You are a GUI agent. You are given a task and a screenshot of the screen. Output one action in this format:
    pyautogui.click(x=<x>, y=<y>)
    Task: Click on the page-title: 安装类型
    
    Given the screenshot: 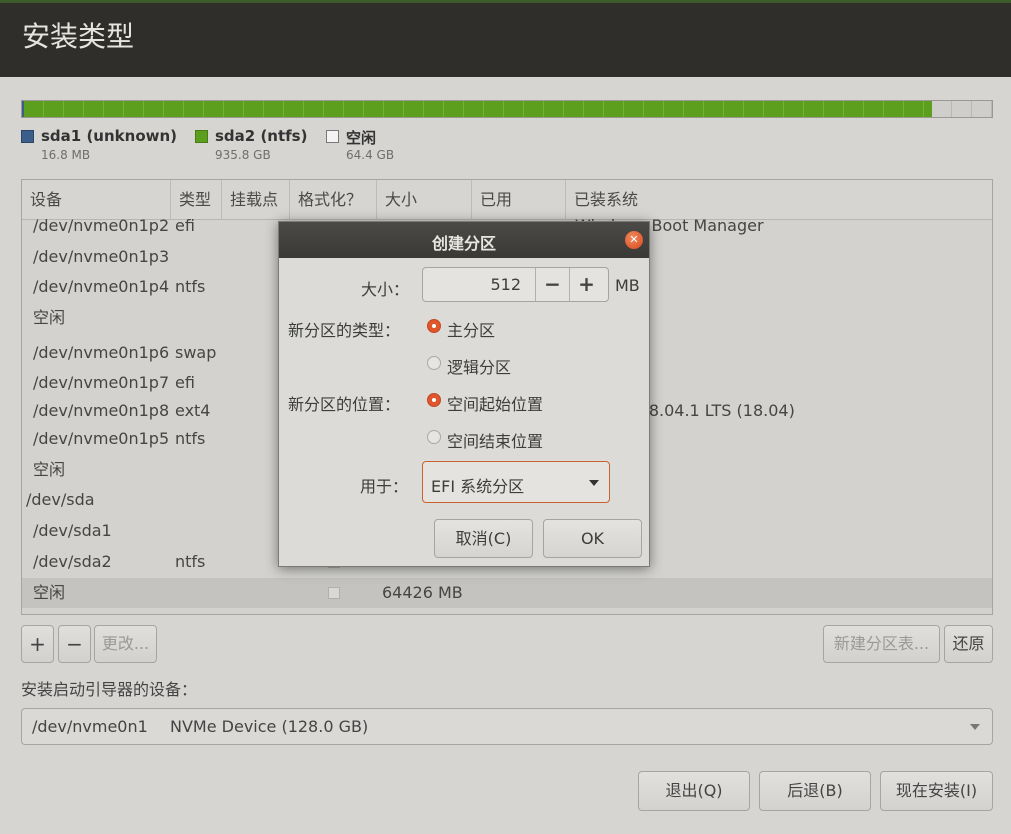 What is the action you would take?
    pyautogui.click(x=78, y=36)
    